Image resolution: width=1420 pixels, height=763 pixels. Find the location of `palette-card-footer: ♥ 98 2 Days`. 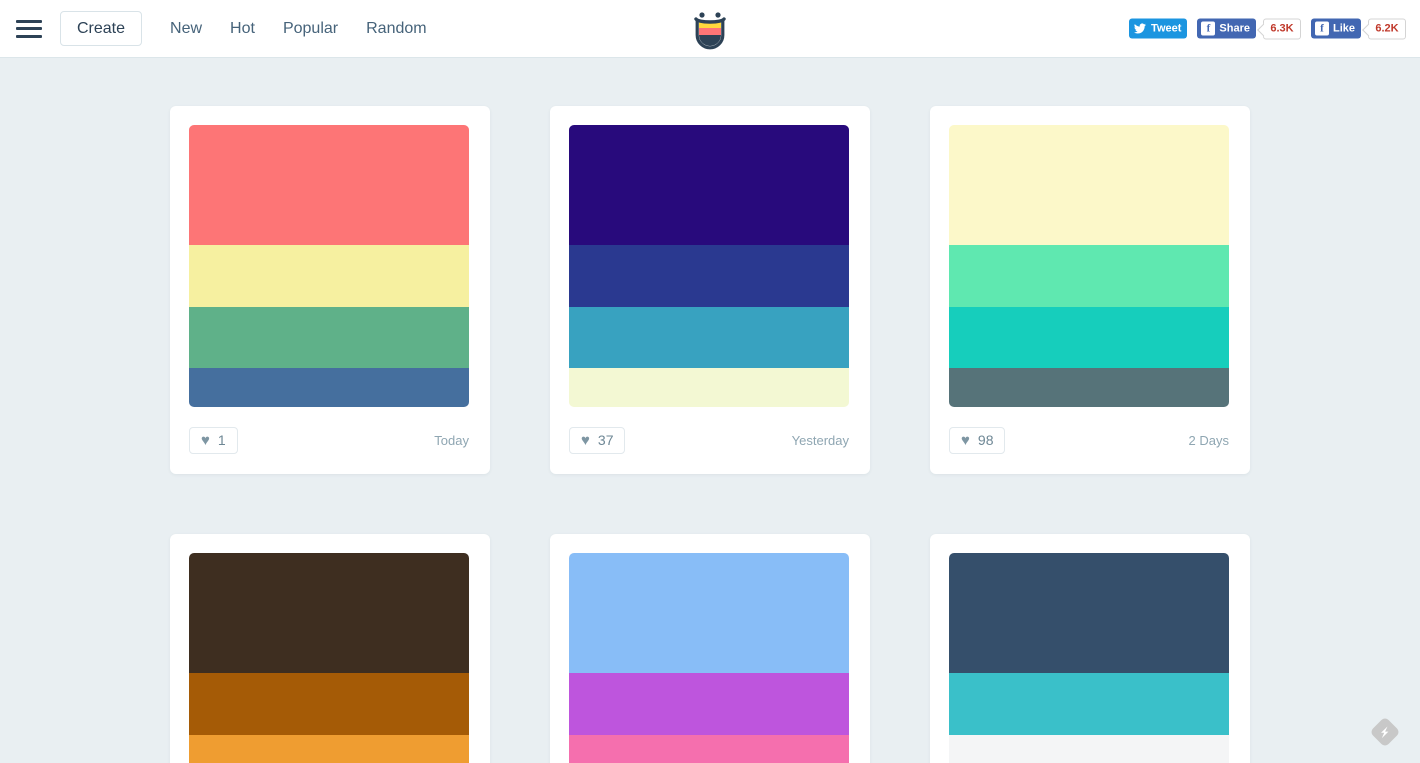

palette-card-footer: ♥ 98 2 Days is located at coordinates (1090, 440).